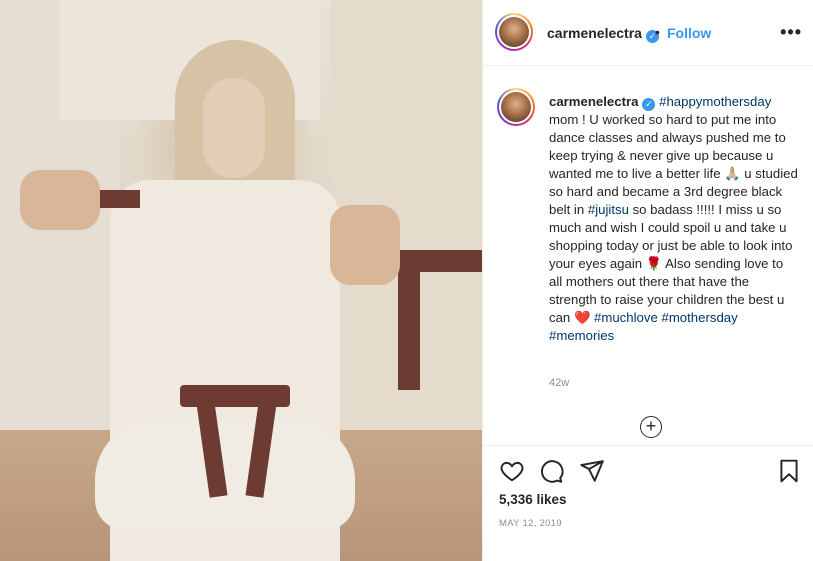 This screenshot has height=561, width=813. What do you see at coordinates (592, 471) in the screenshot?
I see `paper-plane-icon` at bounding box center [592, 471].